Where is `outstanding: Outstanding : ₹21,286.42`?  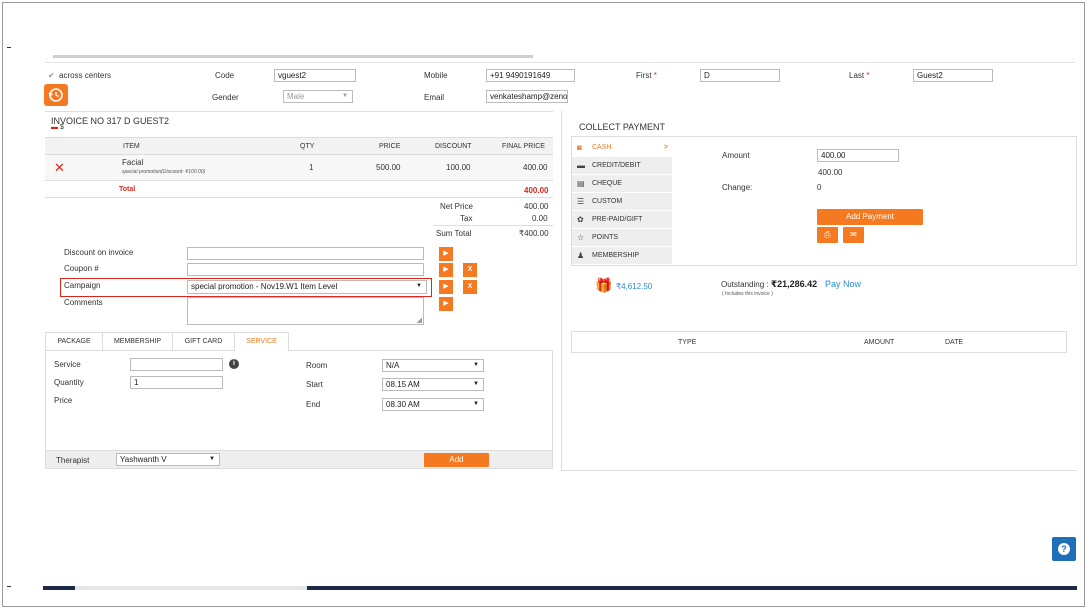 outstanding: Outstanding : ₹21,286.42 is located at coordinates (769, 284).